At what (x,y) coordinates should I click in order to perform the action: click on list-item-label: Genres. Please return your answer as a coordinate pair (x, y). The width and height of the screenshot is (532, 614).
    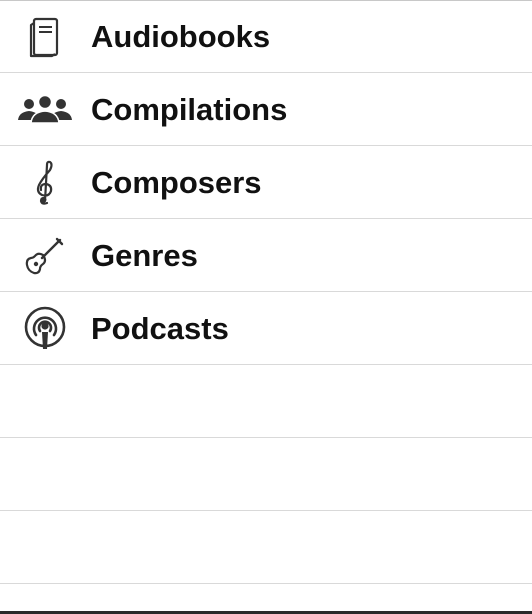
    Looking at the image, I should click on (144, 255).